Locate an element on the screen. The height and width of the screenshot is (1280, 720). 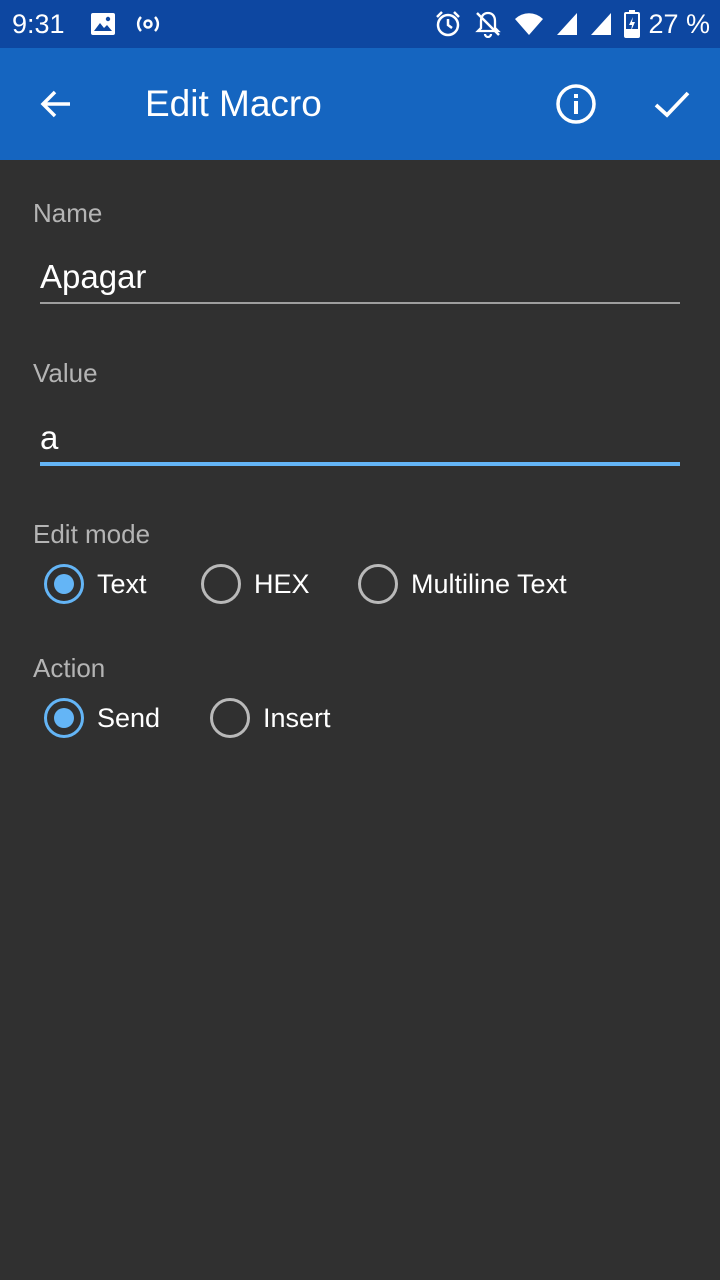
action-send-radio: Send is located at coordinates (102, 718).